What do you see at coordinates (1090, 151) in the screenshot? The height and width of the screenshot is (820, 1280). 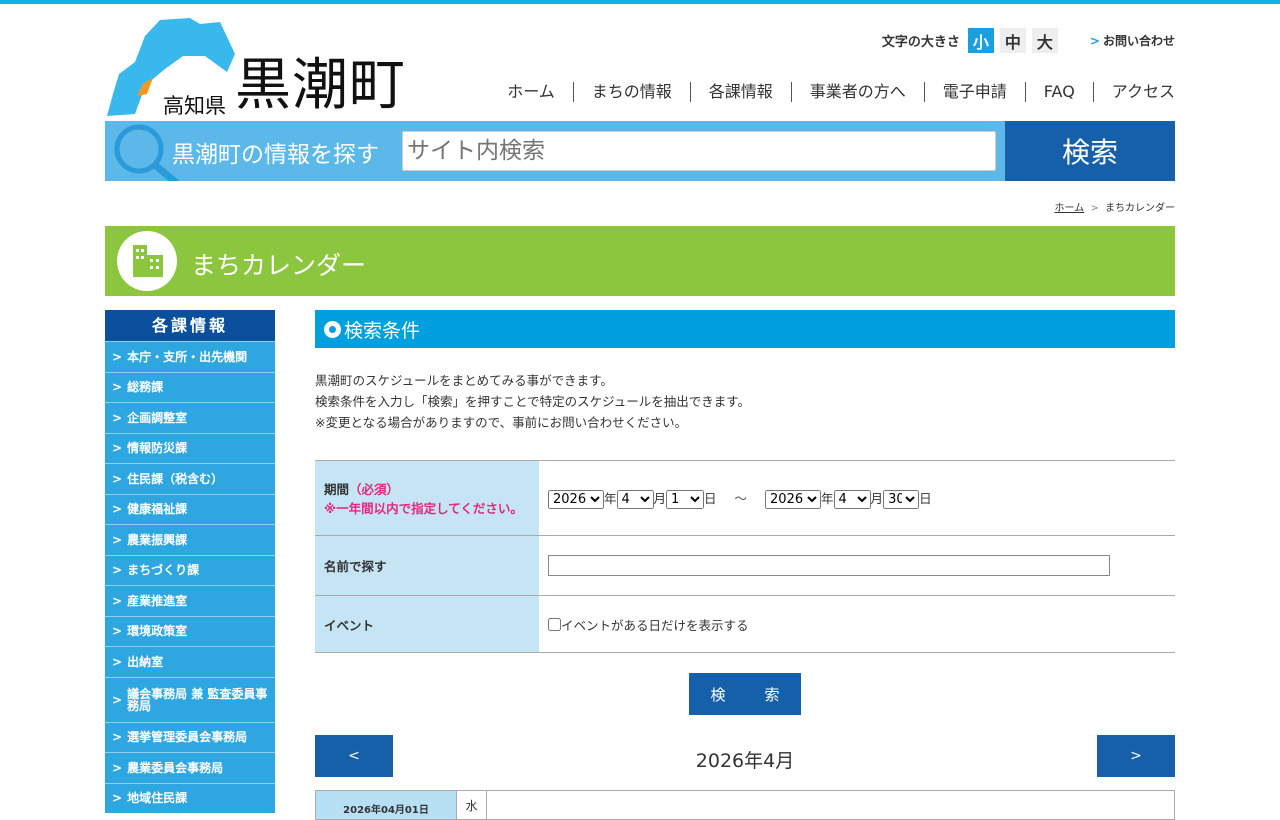 I see `search-button: 検索` at bounding box center [1090, 151].